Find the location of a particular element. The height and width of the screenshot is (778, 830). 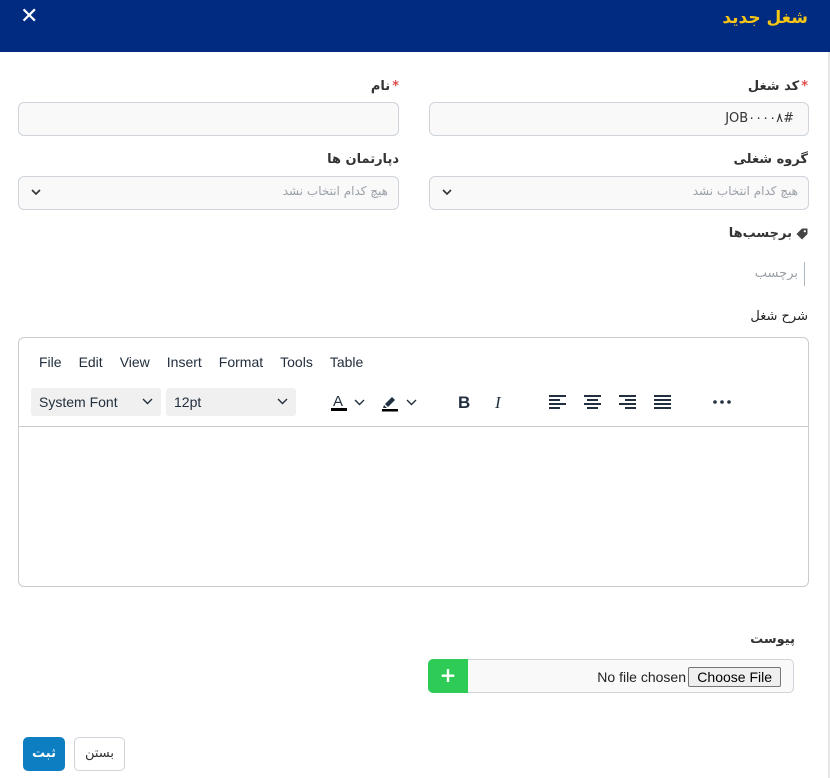

job-group-placeholder: هیچ کدام انتخاب نشد is located at coordinates (745, 191).